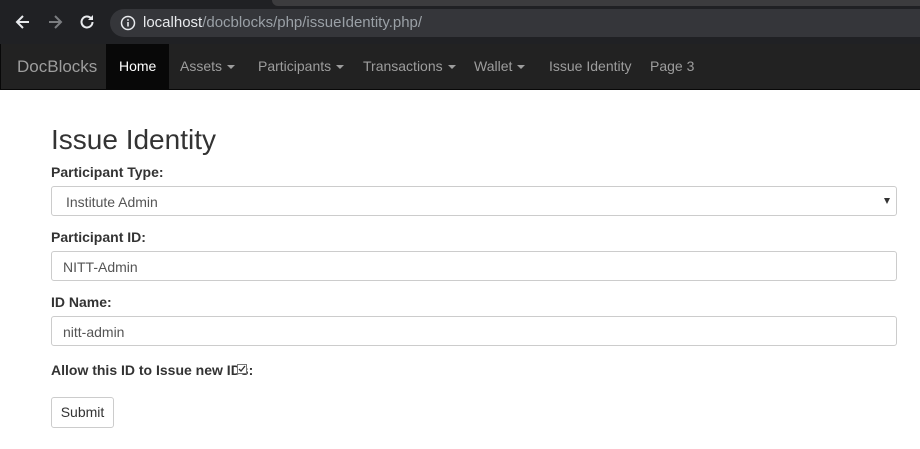 This screenshot has height=449, width=920. I want to click on nav-item-label: Participants, so click(295, 66).